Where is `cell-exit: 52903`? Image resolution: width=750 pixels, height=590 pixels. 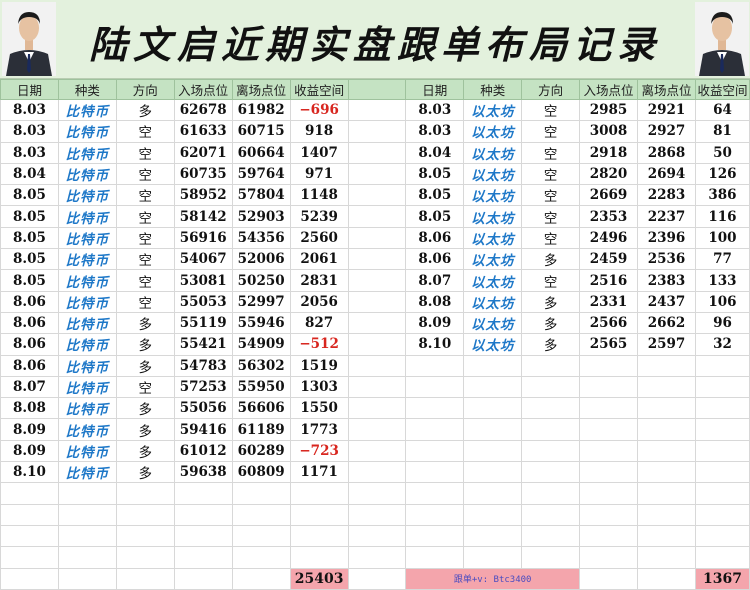 cell-exit: 52903 is located at coordinates (261, 216).